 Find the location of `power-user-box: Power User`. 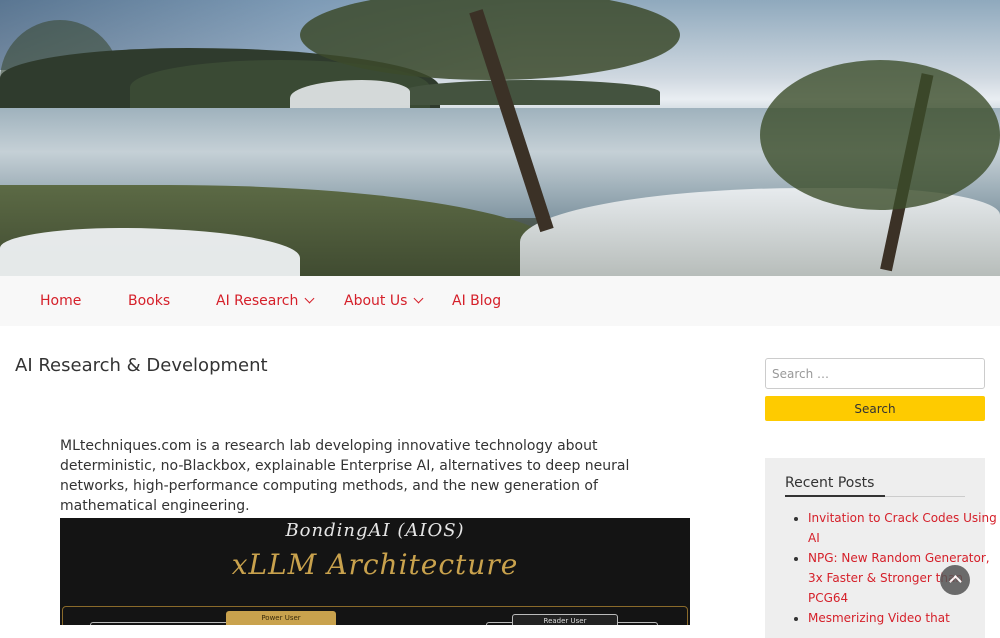

power-user-box: Power User is located at coordinates (281, 618).